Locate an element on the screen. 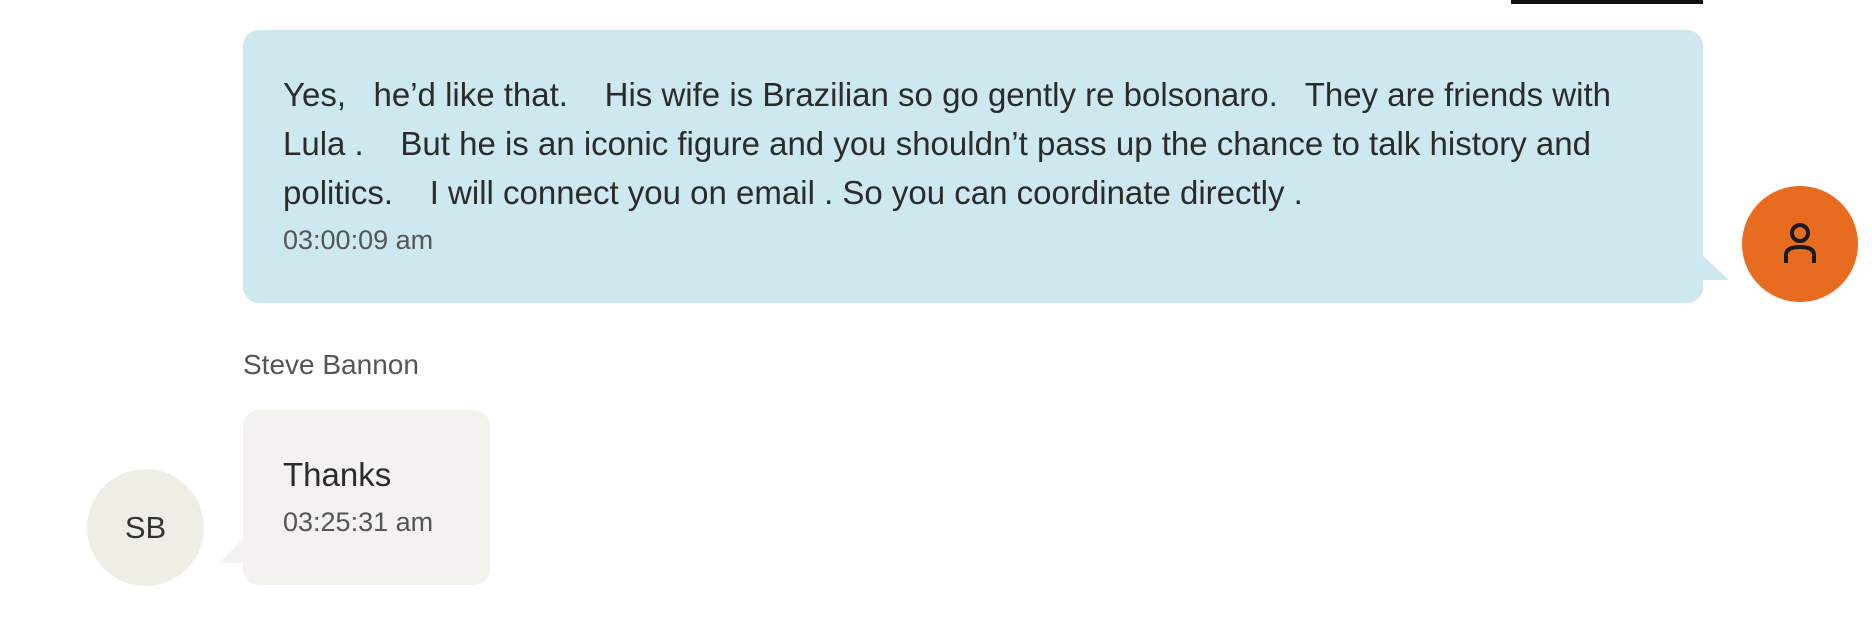 The height and width of the screenshot is (620, 1872). my-avatar is located at coordinates (1800, 244).